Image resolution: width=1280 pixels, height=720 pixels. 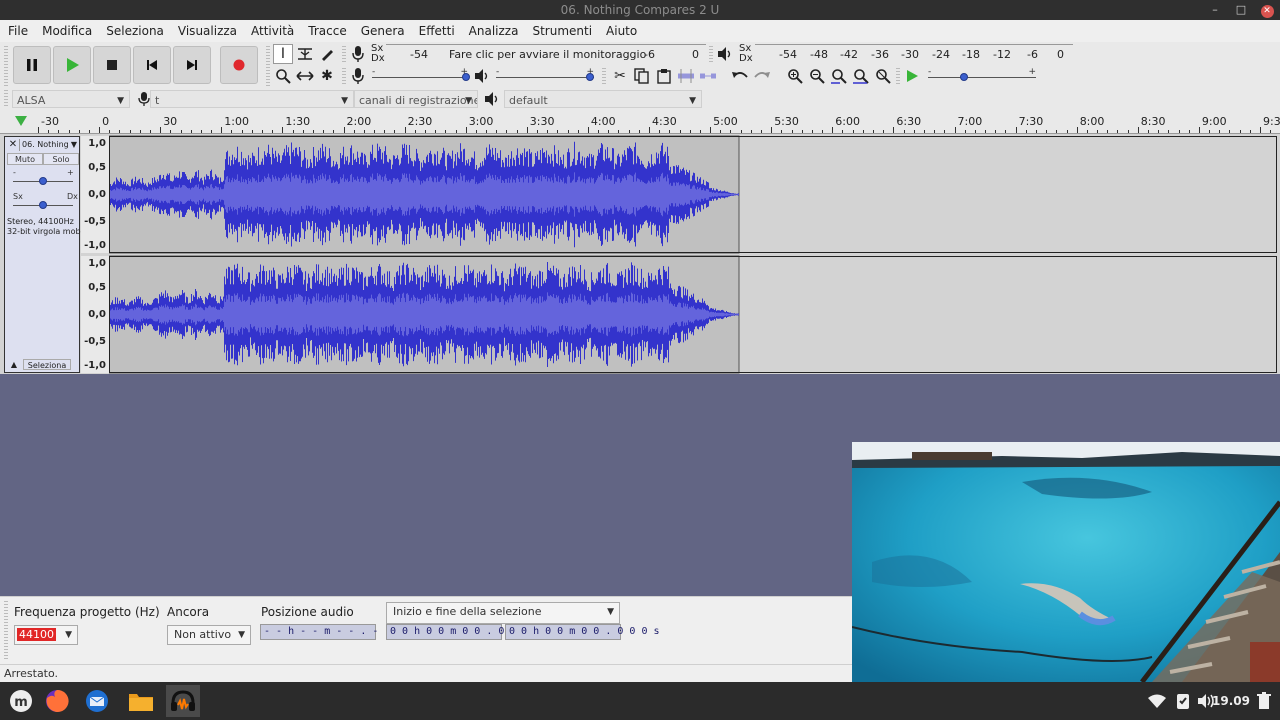 I want to click on minimize-icon: –, so click(x=1215, y=10).